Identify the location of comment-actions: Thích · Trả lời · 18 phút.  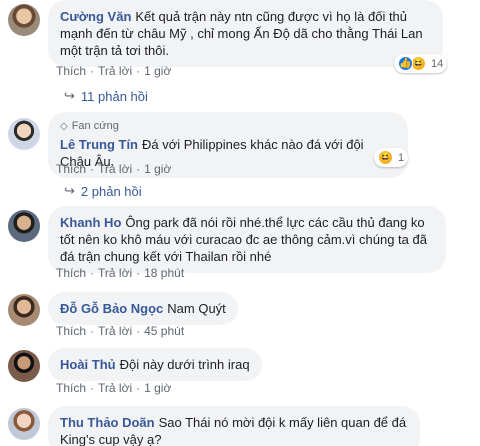
(120, 273).